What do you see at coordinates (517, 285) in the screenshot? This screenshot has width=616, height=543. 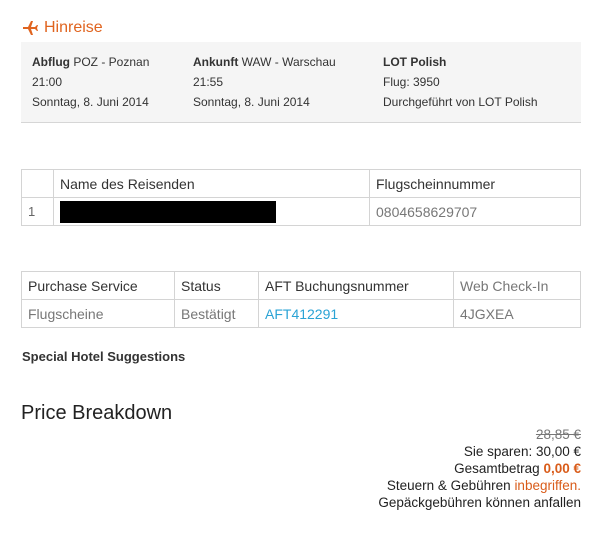 I see `web-checkin-header: Web Check-In` at bounding box center [517, 285].